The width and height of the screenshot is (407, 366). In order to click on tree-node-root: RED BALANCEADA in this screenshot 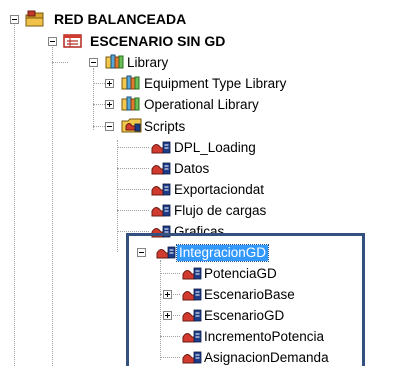, I will do `click(130, 20)`.